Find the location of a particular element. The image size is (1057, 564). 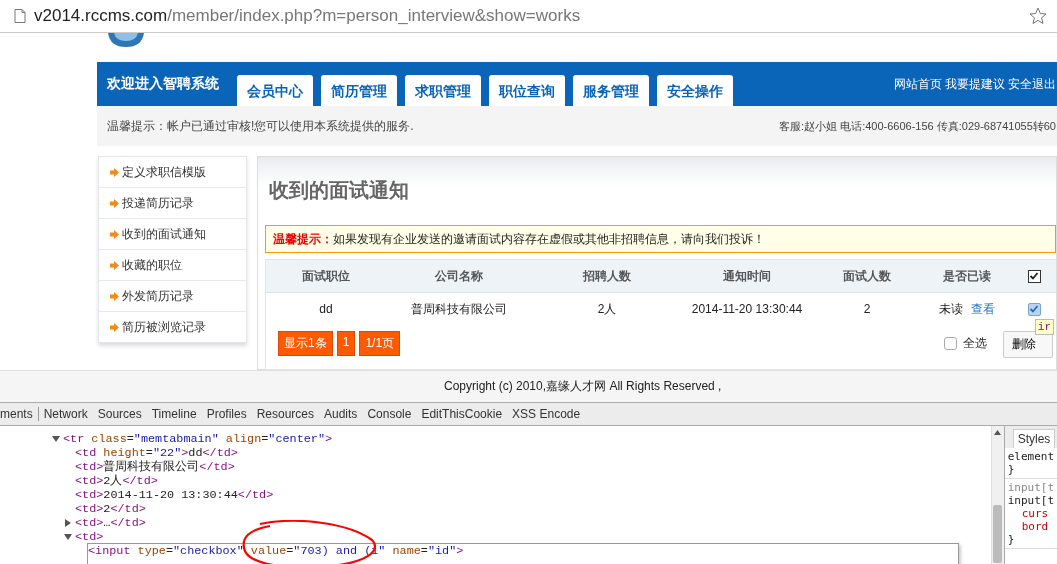

scroll-thumb is located at coordinates (998, 534).